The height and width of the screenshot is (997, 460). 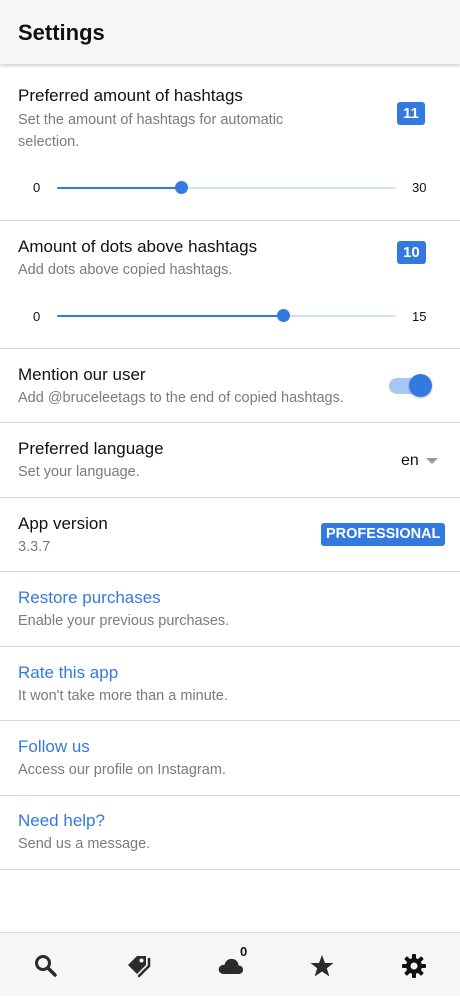 What do you see at coordinates (383, 534) in the screenshot?
I see `status-badge: PROFESSIONAL` at bounding box center [383, 534].